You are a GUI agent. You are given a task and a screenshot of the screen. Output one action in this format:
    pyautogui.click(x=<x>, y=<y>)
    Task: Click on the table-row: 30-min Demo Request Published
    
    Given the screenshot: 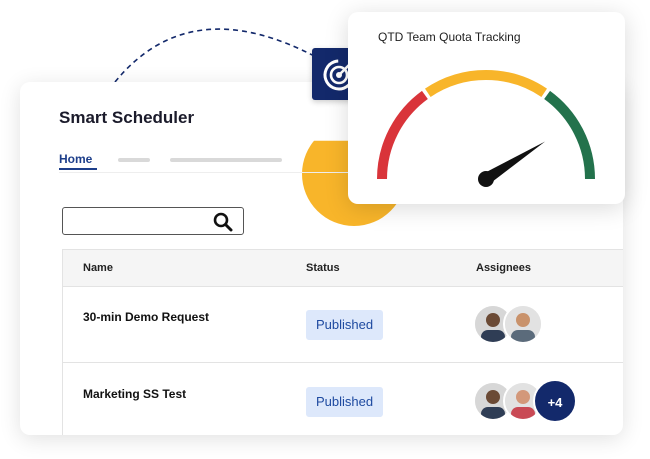 What is the action you would take?
    pyautogui.click(x=343, y=324)
    